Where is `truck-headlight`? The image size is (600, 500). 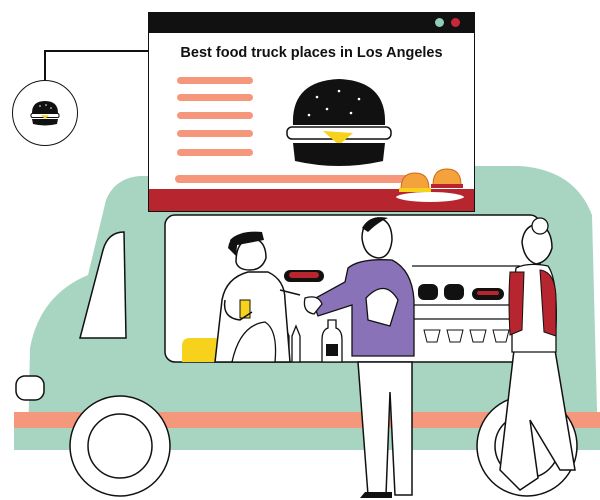 truck-headlight is located at coordinates (30, 388).